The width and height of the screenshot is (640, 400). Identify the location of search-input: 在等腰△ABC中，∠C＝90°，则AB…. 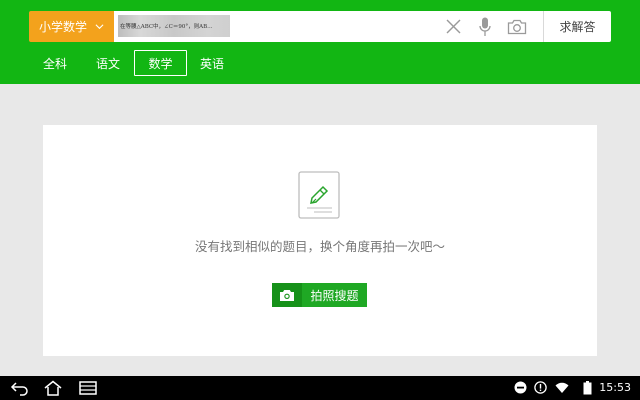
(328, 26).